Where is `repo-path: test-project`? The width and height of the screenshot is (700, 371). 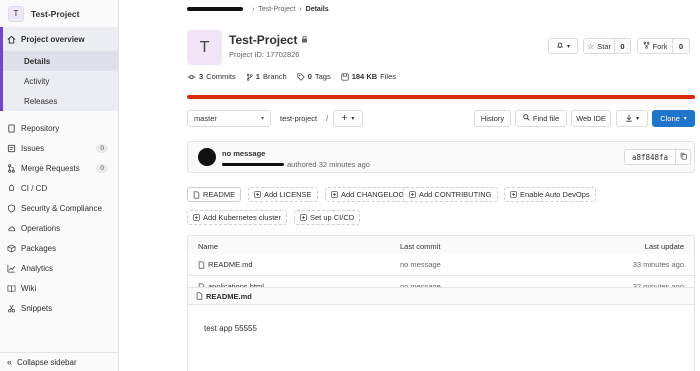
repo-path: test-project is located at coordinates (298, 118).